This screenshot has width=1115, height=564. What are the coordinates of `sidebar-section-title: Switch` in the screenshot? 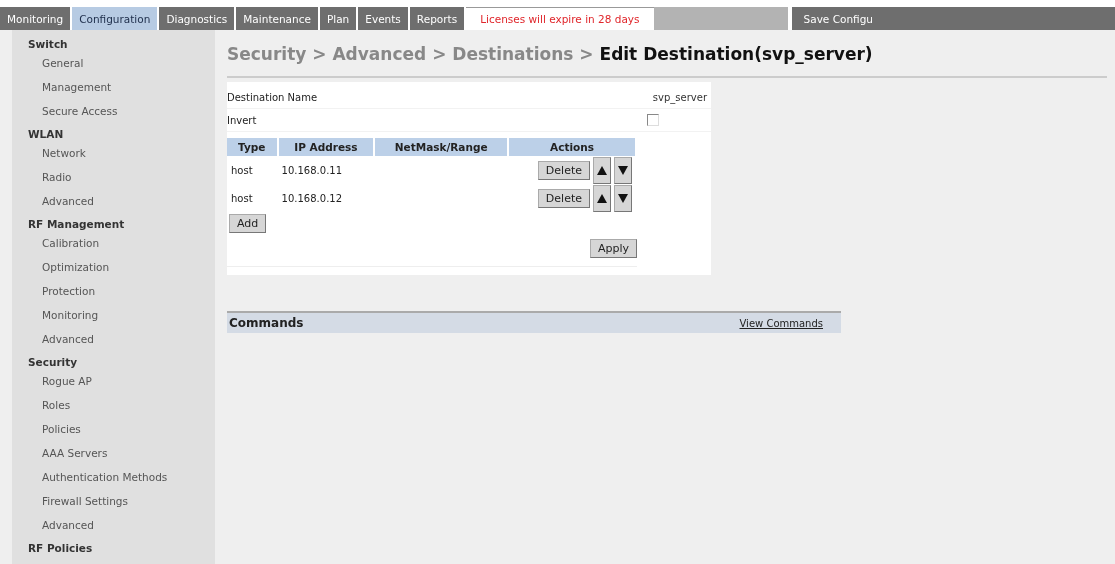 It's located at (48, 44).